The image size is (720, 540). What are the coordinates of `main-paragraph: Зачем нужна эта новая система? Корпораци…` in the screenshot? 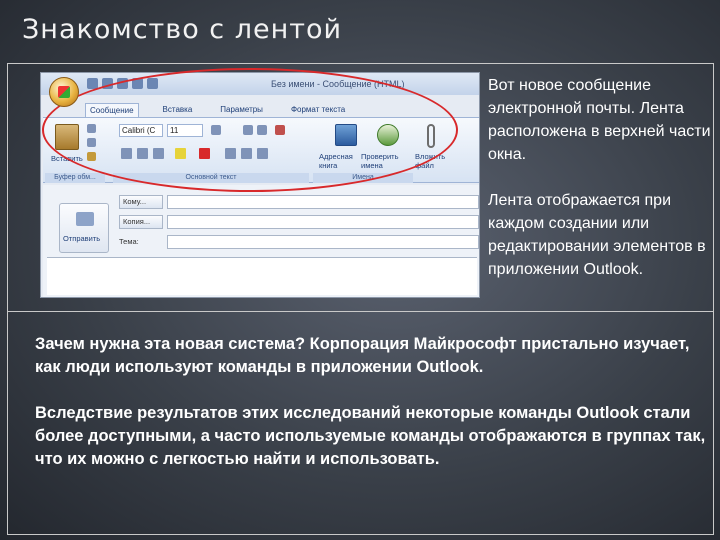 It's located at (362, 355).